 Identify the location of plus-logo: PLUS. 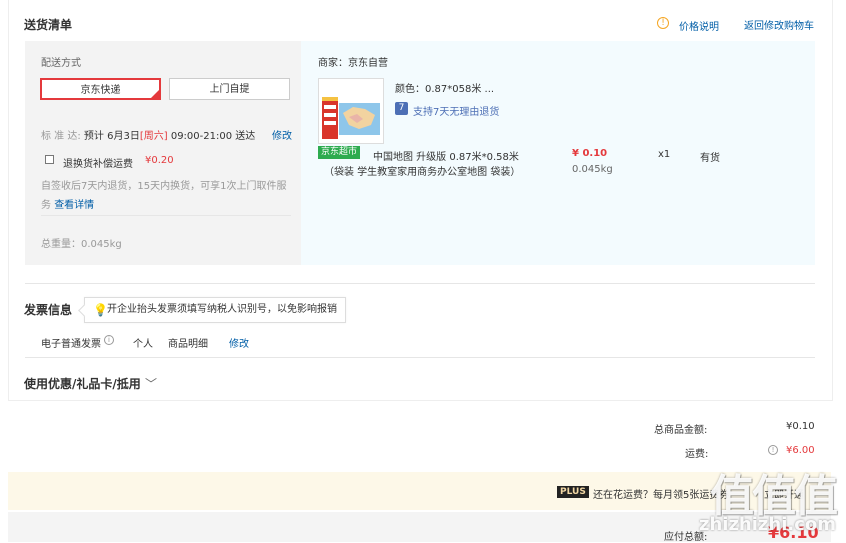
(573, 492).